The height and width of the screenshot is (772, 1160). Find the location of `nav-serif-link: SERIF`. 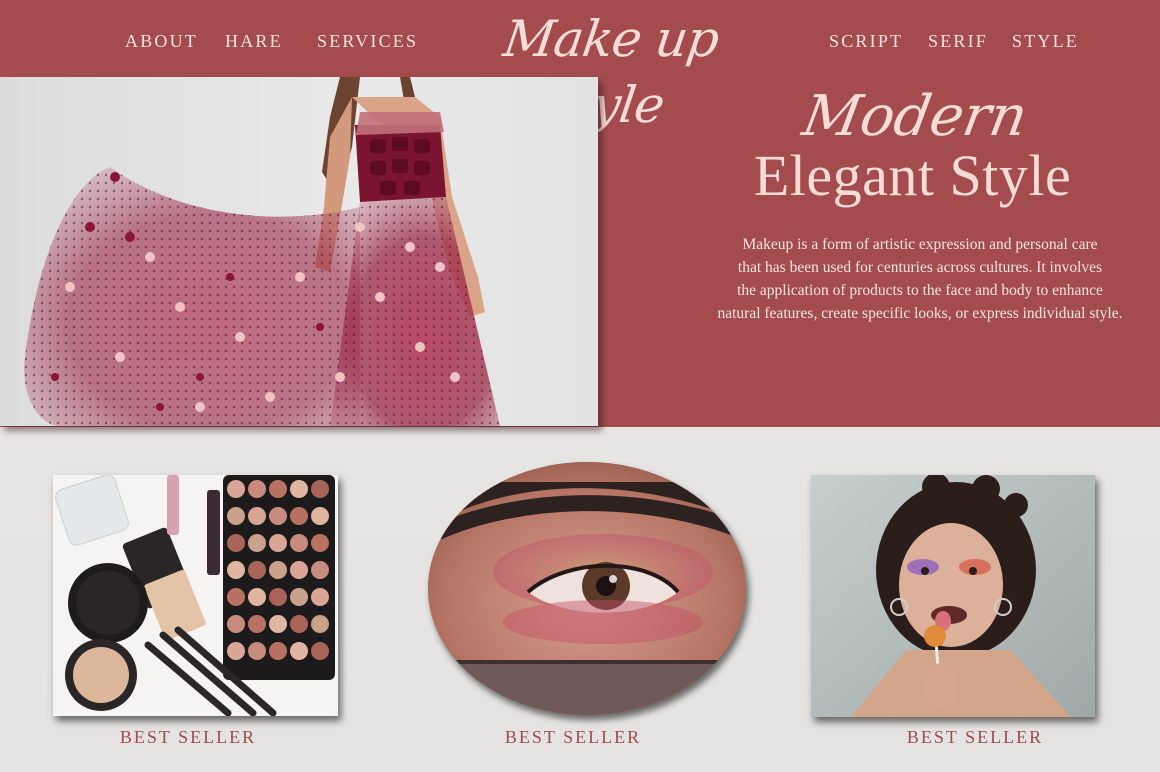

nav-serif-link: SERIF is located at coordinates (958, 41).